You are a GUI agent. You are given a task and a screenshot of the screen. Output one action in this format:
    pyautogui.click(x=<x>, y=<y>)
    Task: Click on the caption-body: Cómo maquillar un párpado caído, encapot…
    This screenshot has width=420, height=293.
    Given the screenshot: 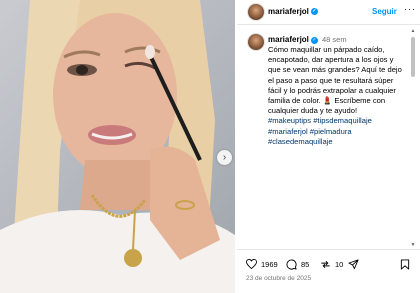 What is the action you would take?
    pyautogui.click(x=337, y=96)
    